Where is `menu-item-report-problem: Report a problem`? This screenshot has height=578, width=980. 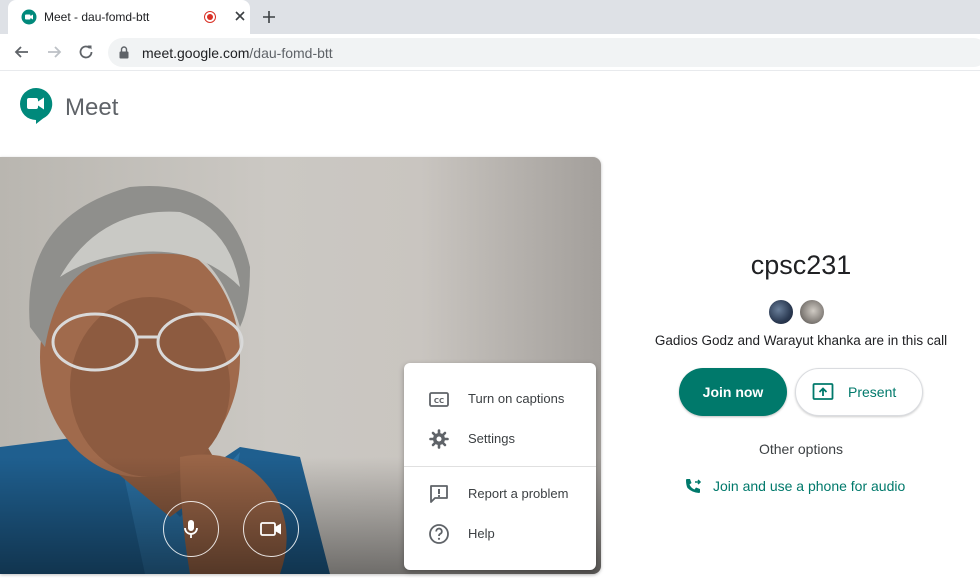 menu-item-report-problem: Report a problem is located at coordinates (500, 494).